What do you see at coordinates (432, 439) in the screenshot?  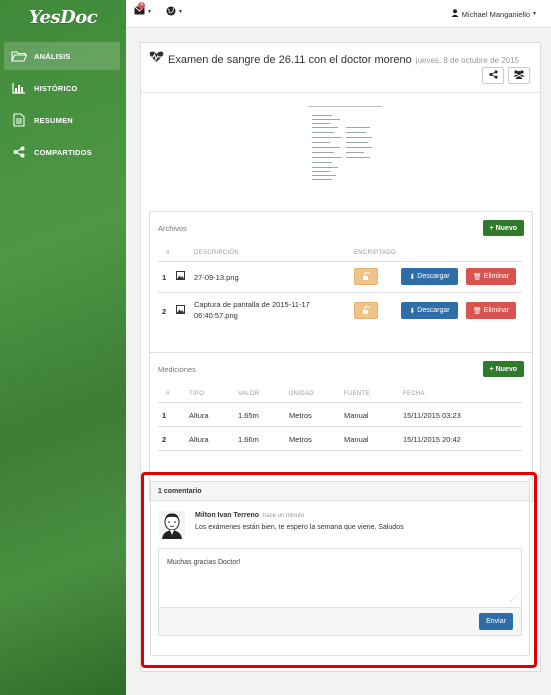 I see `measure-date: 15/11/2015 20:42` at bounding box center [432, 439].